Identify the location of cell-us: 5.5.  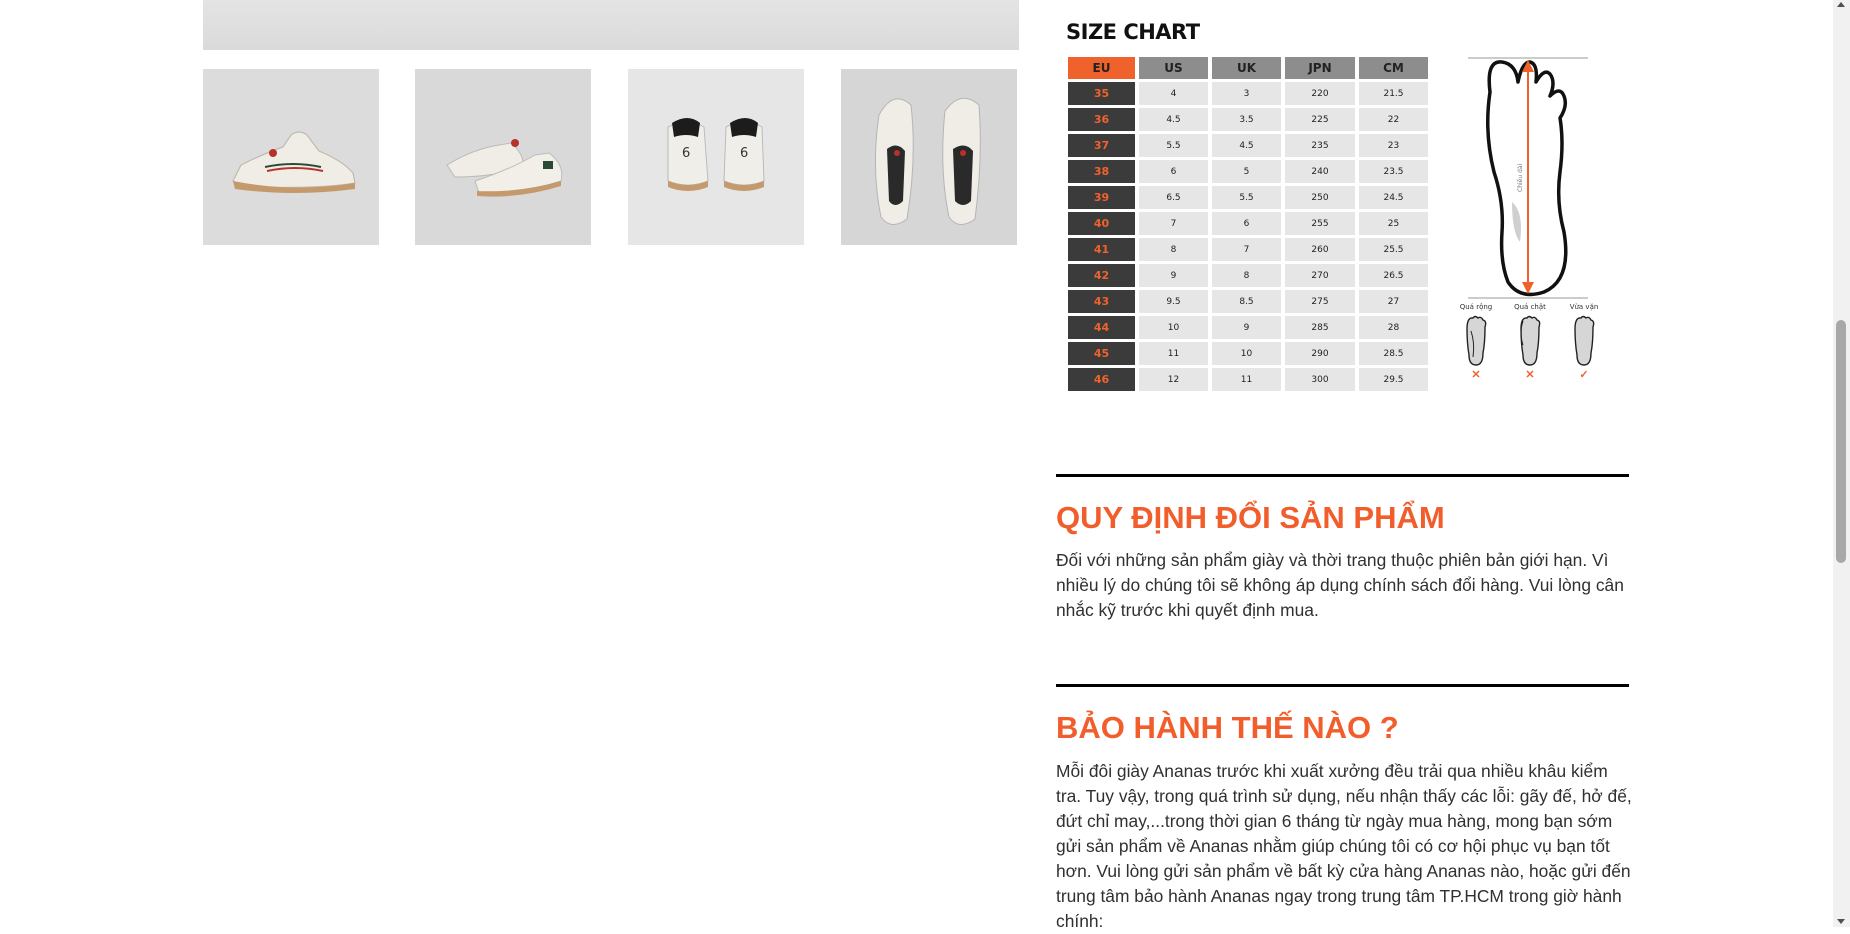
(1173, 145).